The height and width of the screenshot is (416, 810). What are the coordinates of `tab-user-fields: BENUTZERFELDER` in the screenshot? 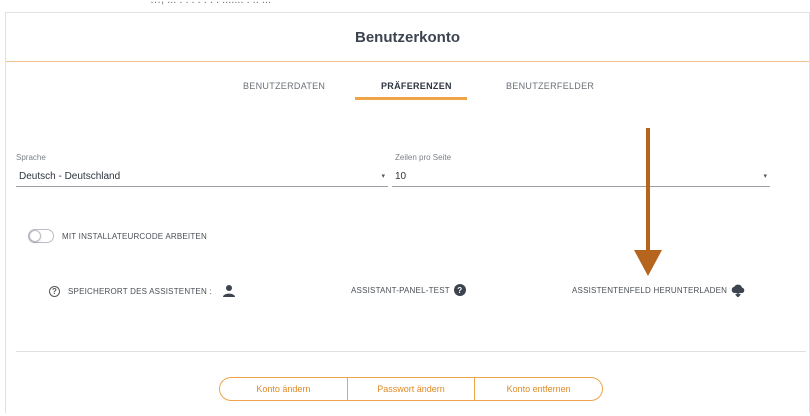 It's located at (550, 86).